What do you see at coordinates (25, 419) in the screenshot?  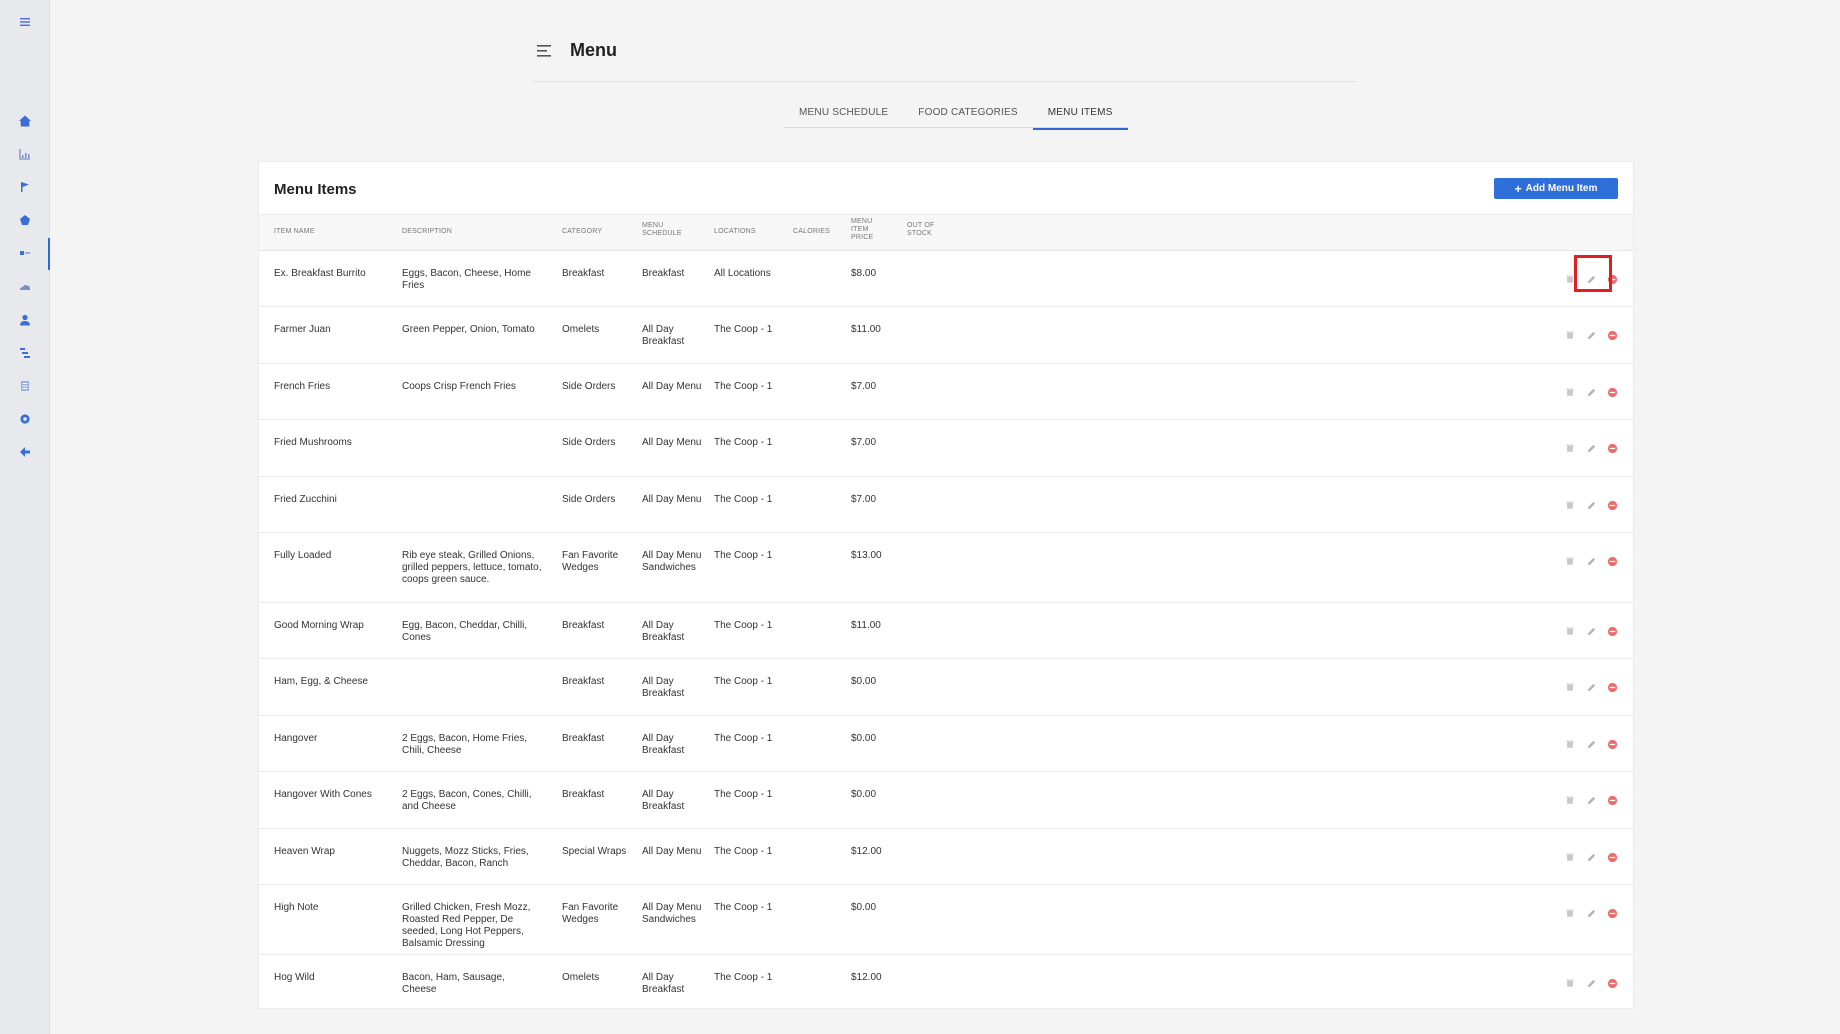 I see `gear-icon` at bounding box center [25, 419].